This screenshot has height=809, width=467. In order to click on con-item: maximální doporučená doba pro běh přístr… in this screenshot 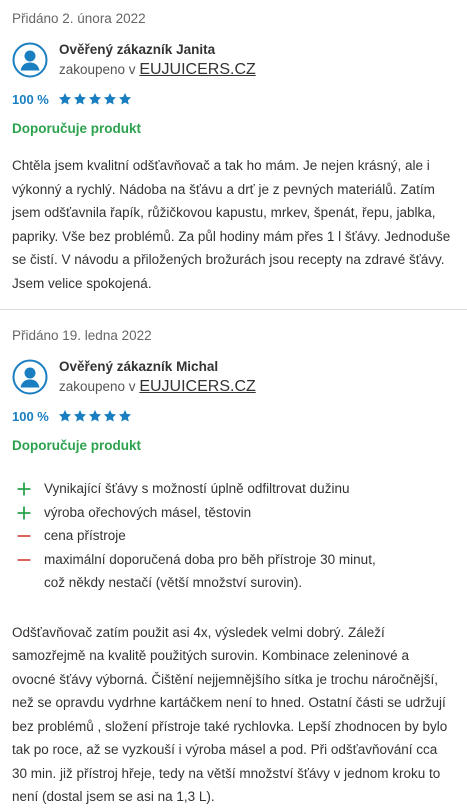, I will do `click(233, 571)`.